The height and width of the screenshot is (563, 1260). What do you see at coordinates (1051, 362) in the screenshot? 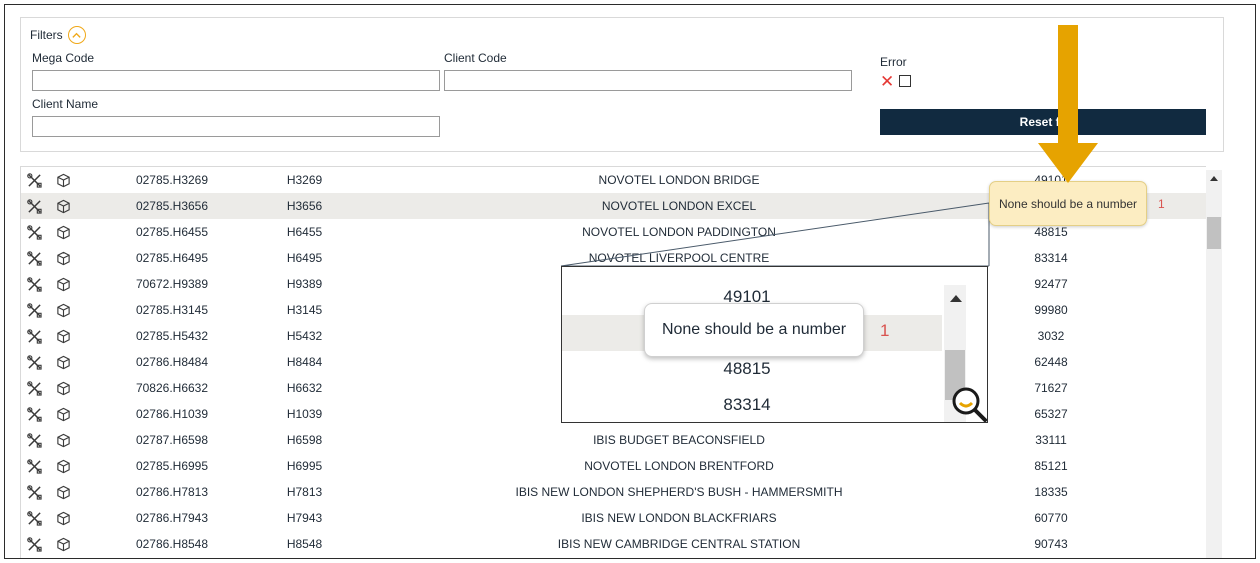
I see `number-cell: 62448` at bounding box center [1051, 362].